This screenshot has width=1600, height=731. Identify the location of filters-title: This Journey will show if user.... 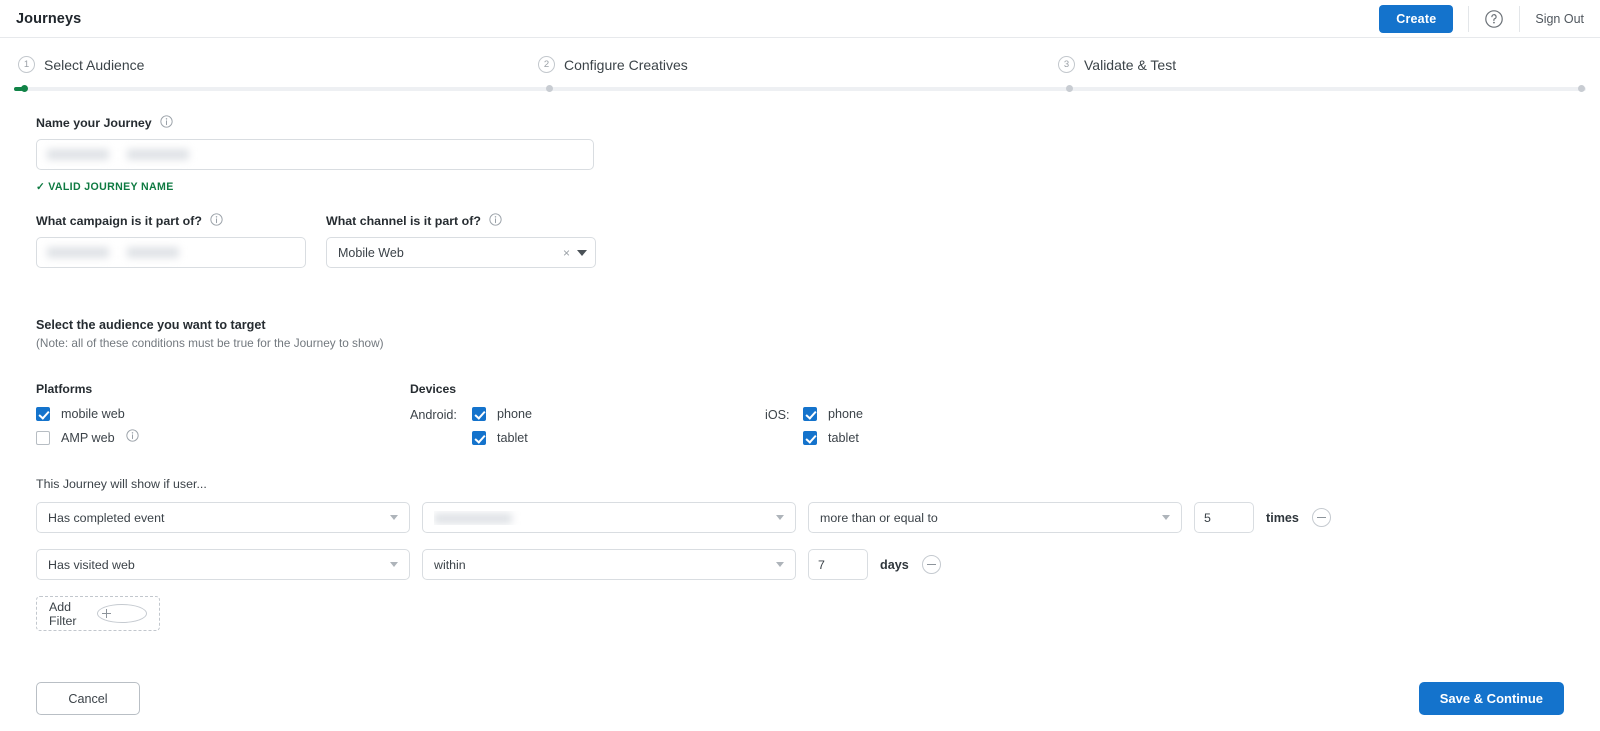
(121, 484).